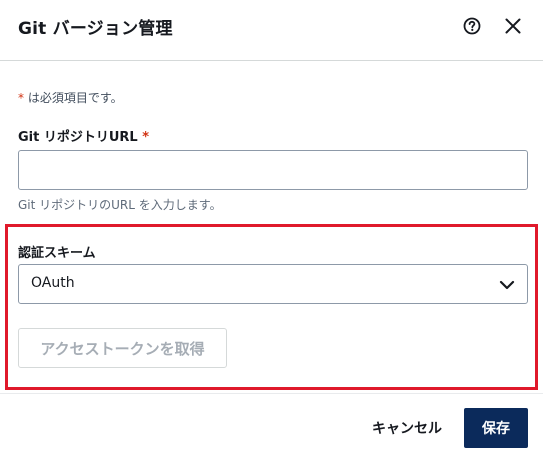 The width and height of the screenshot is (543, 457). I want to click on help-circle-icon, so click(472, 26).